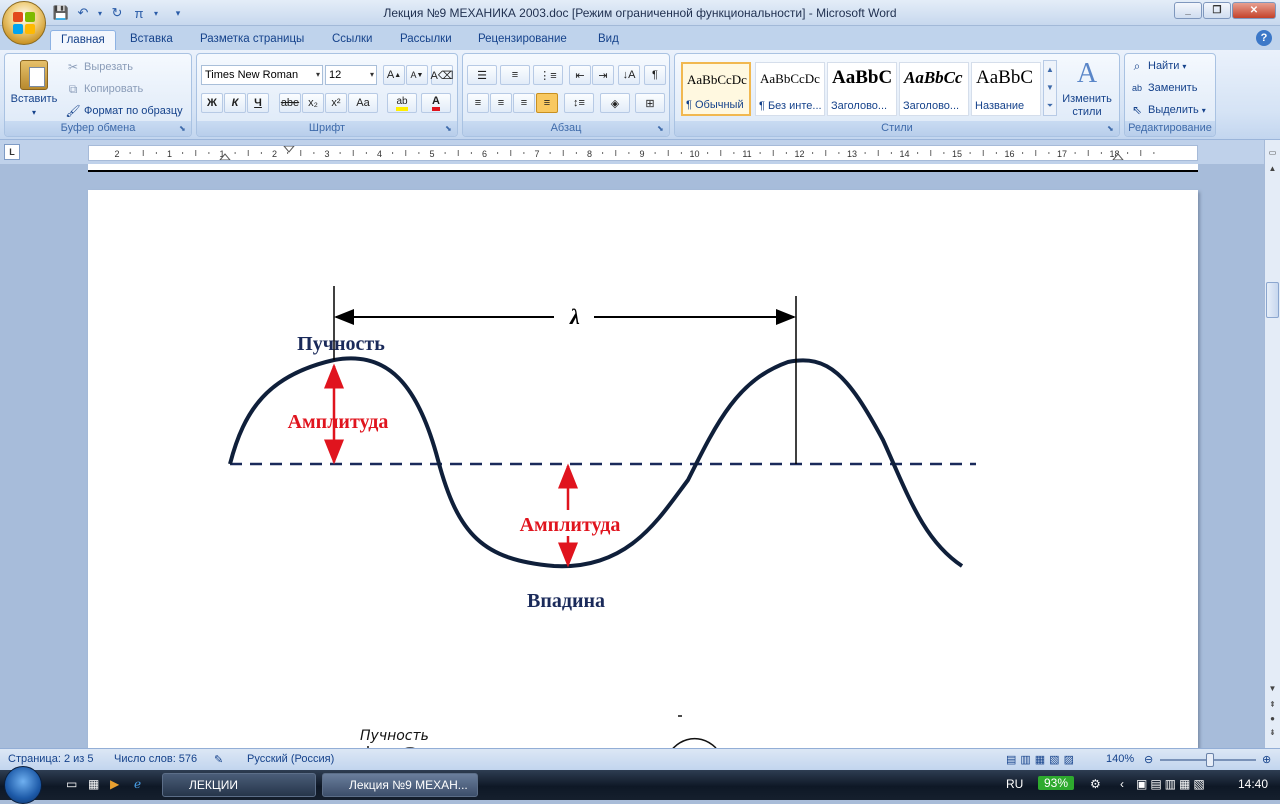  Describe the element at coordinates (239, 785) in the screenshot. I see `taskbar-item-lectures: ЛЕКЦИИ` at that location.